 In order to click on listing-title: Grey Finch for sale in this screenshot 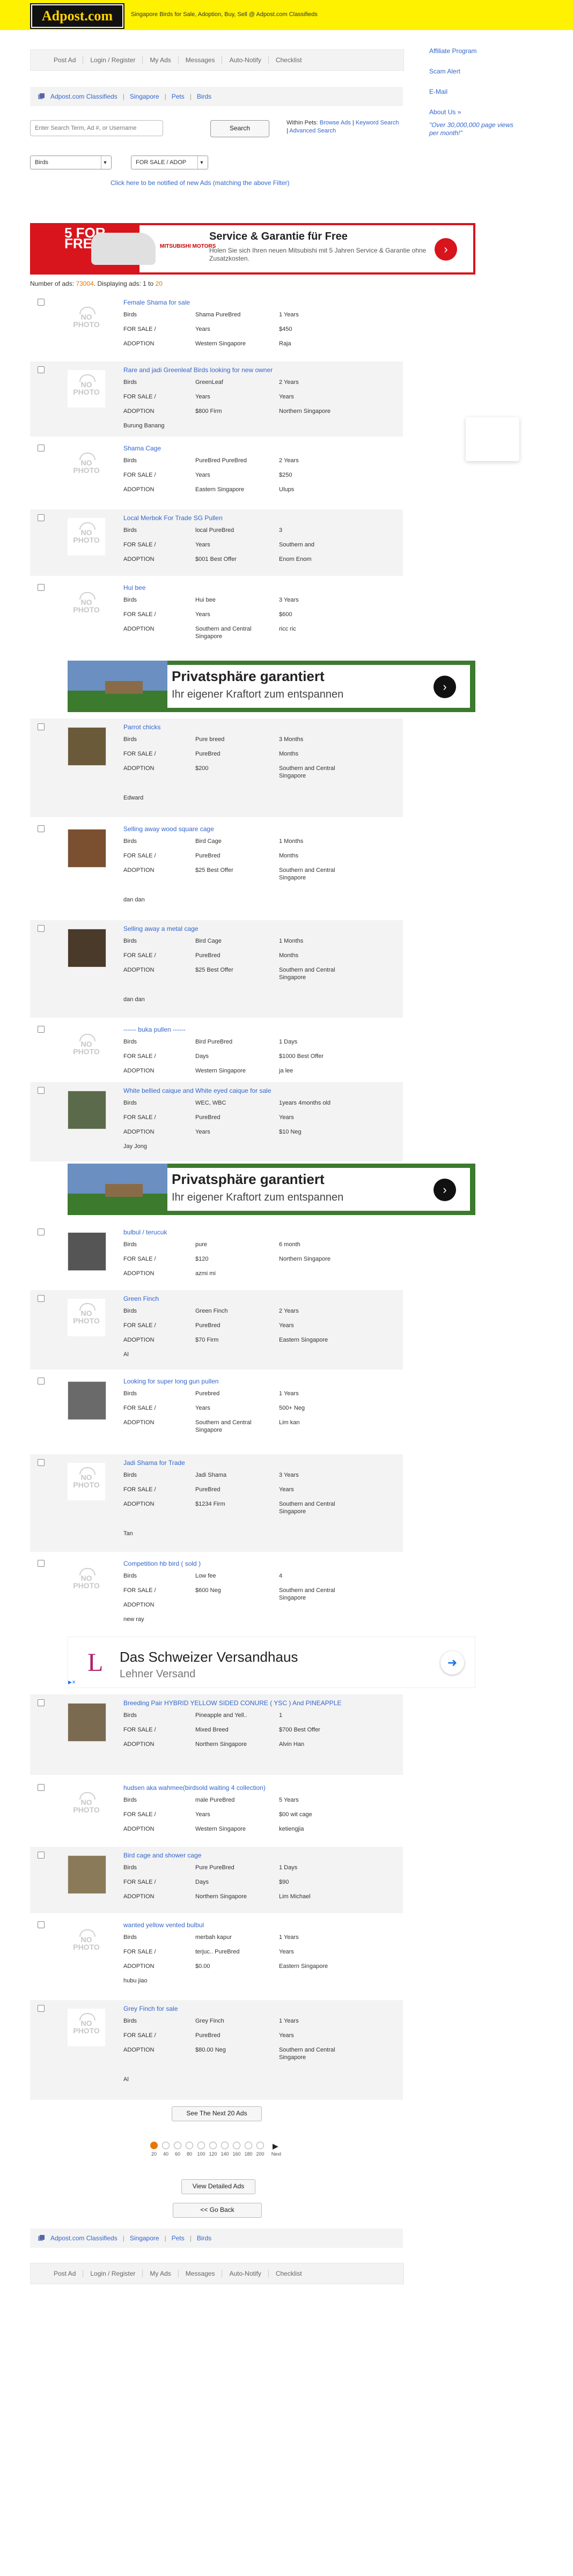, I will do `click(262, 2009)`.